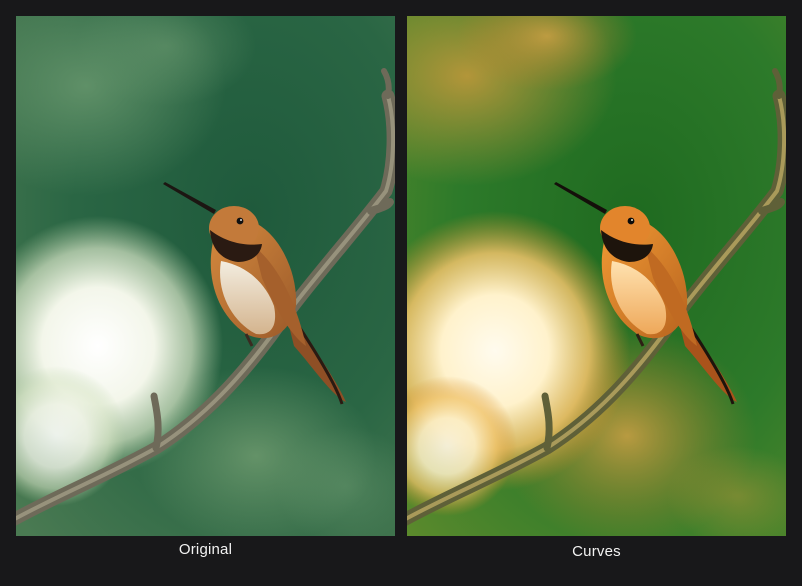  Describe the element at coordinates (596, 551) in the screenshot. I see `curves-caption: Curves` at that location.